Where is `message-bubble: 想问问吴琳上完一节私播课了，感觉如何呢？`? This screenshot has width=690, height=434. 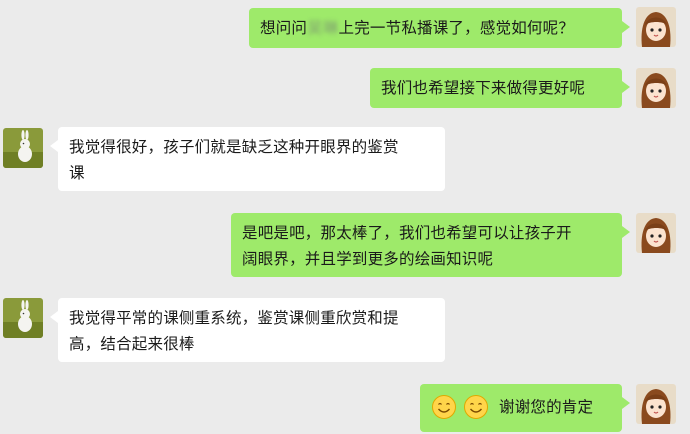
message-bubble: 想问问吴琳上完一节私播课了，感觉如何呢？ is located at coordinates (439, 28).